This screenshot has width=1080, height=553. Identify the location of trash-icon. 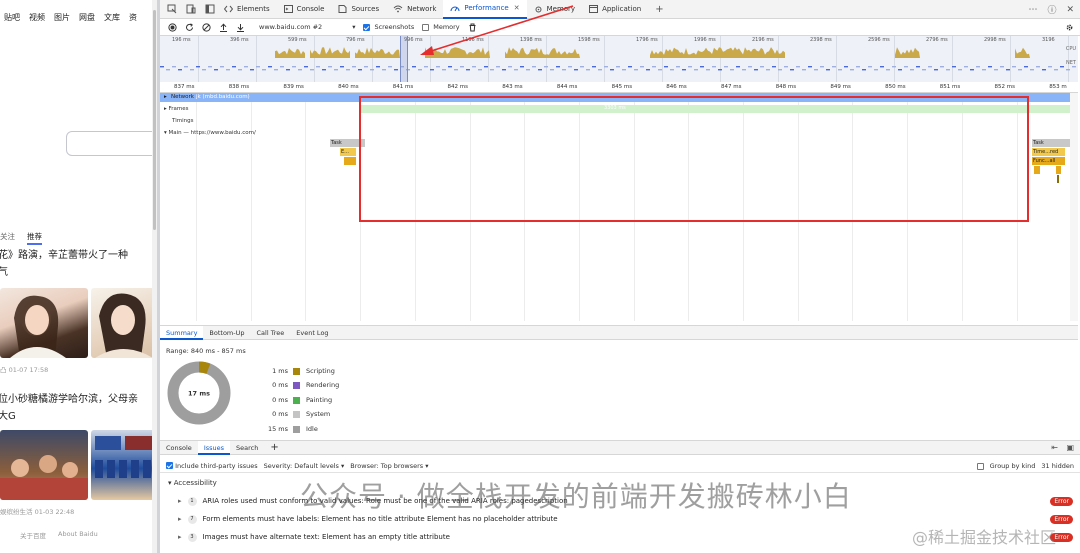
(472, 27).